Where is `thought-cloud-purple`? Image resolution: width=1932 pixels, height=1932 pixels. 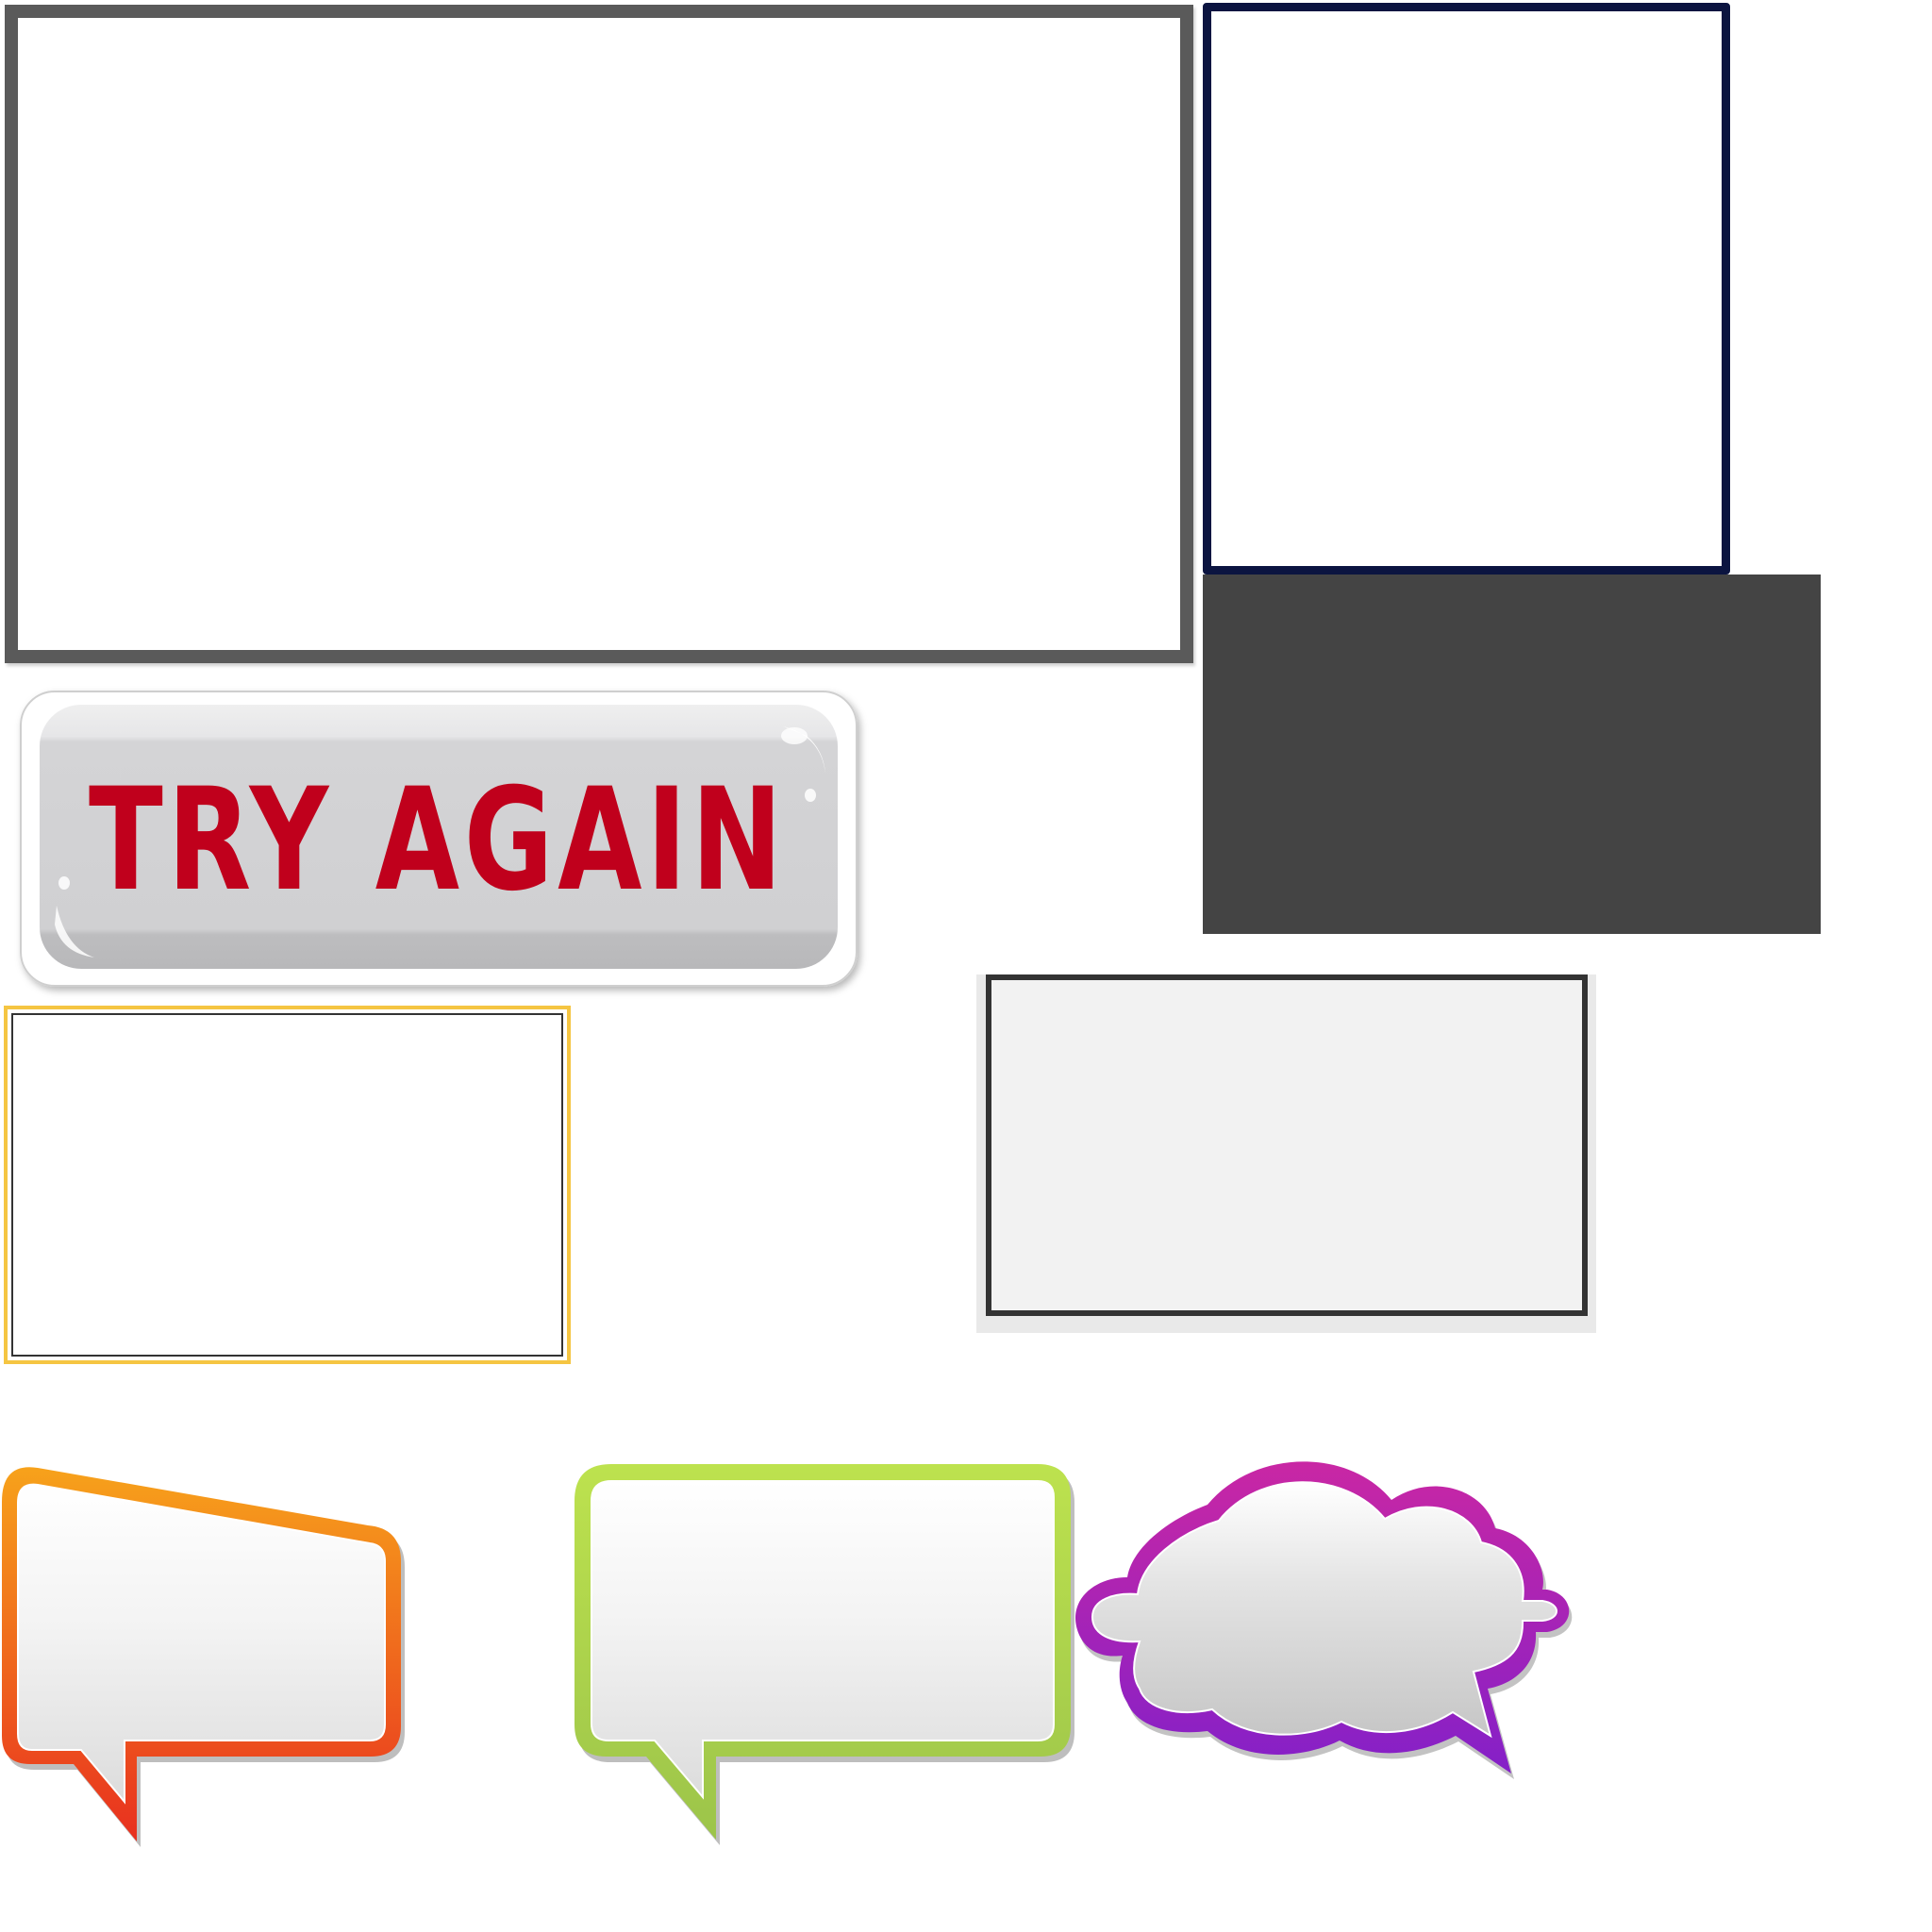
thought-cloud-purple is located at coordinates (1324, 1620).